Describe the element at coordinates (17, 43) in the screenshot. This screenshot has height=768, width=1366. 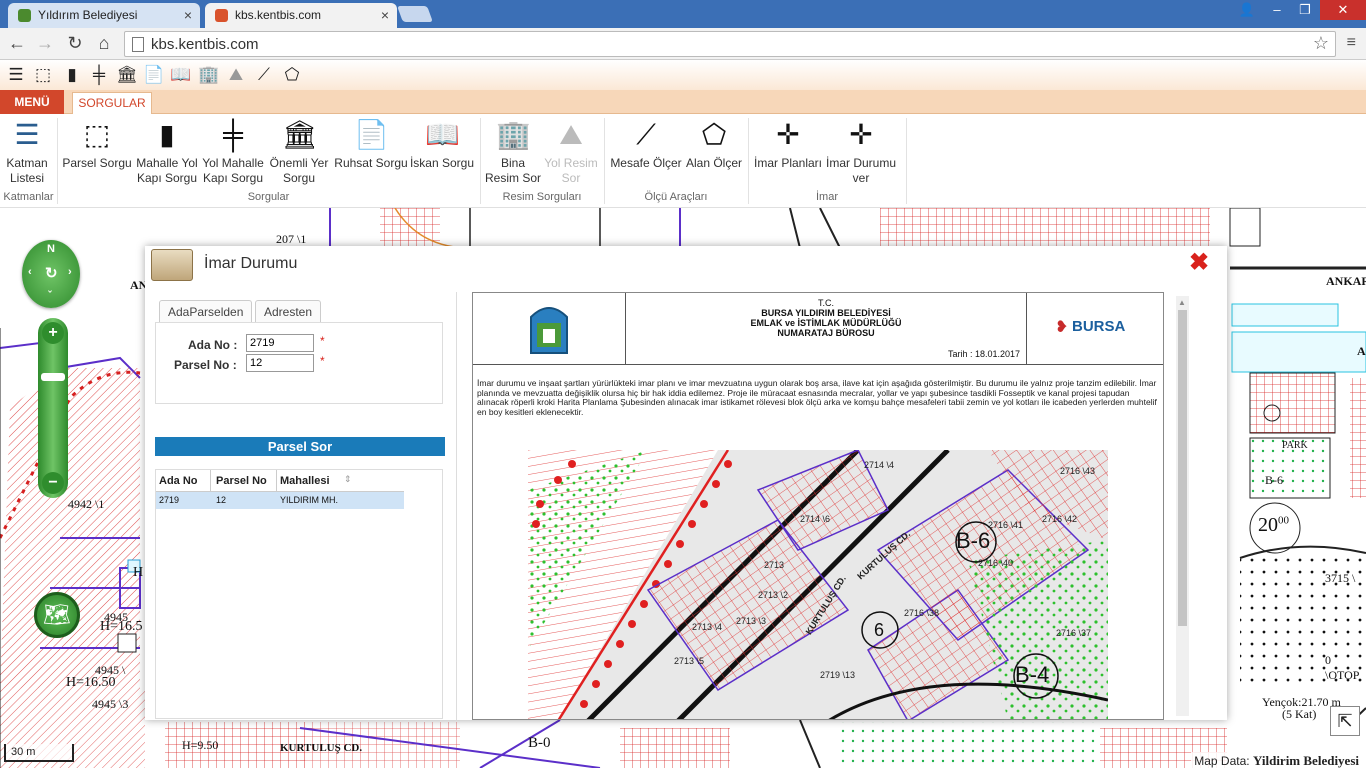
I see `back-icon: ←` at that location.